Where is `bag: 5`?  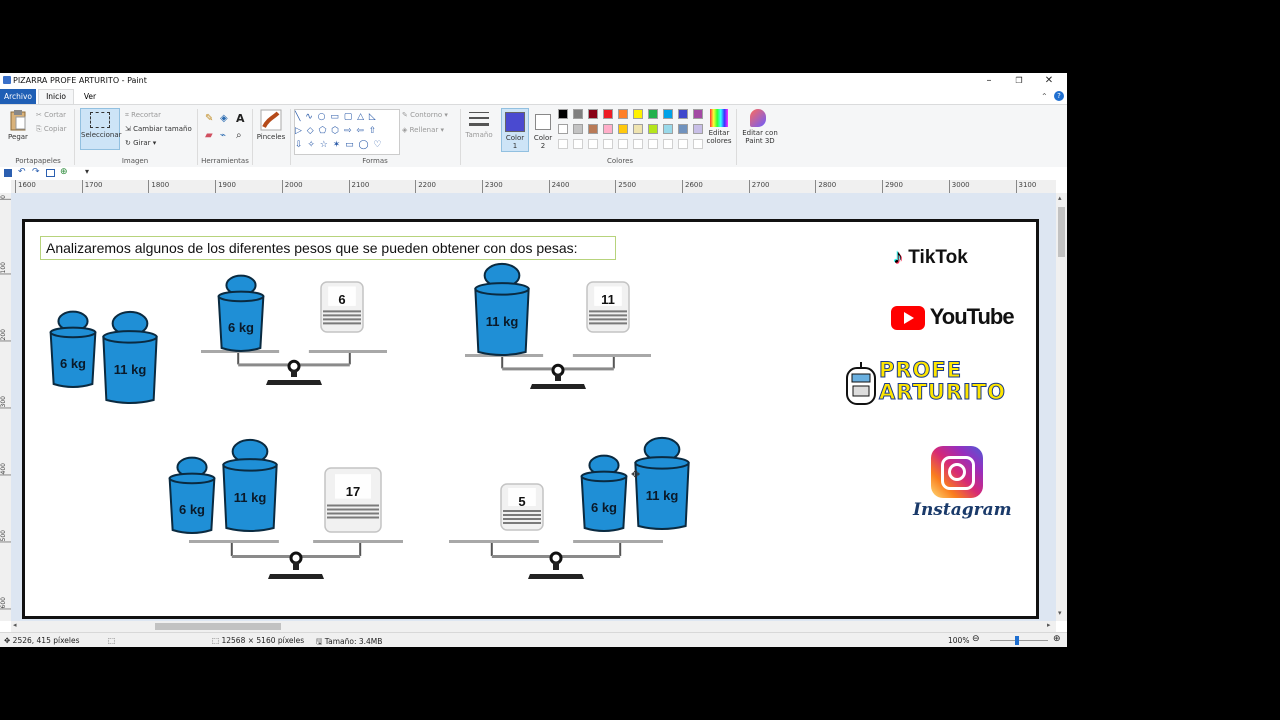
bag: 5 is located at coordinates (522, 507).